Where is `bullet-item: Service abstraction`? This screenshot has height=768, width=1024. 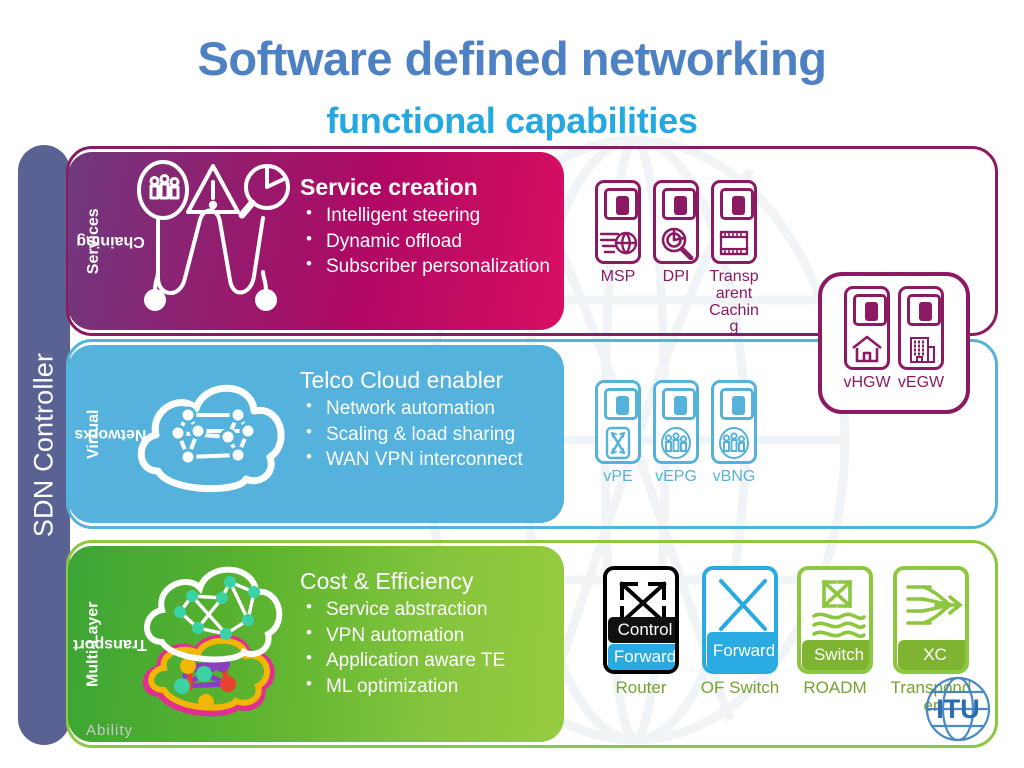 bullet-item: Service abstraction is located at coordinates (427, 609).